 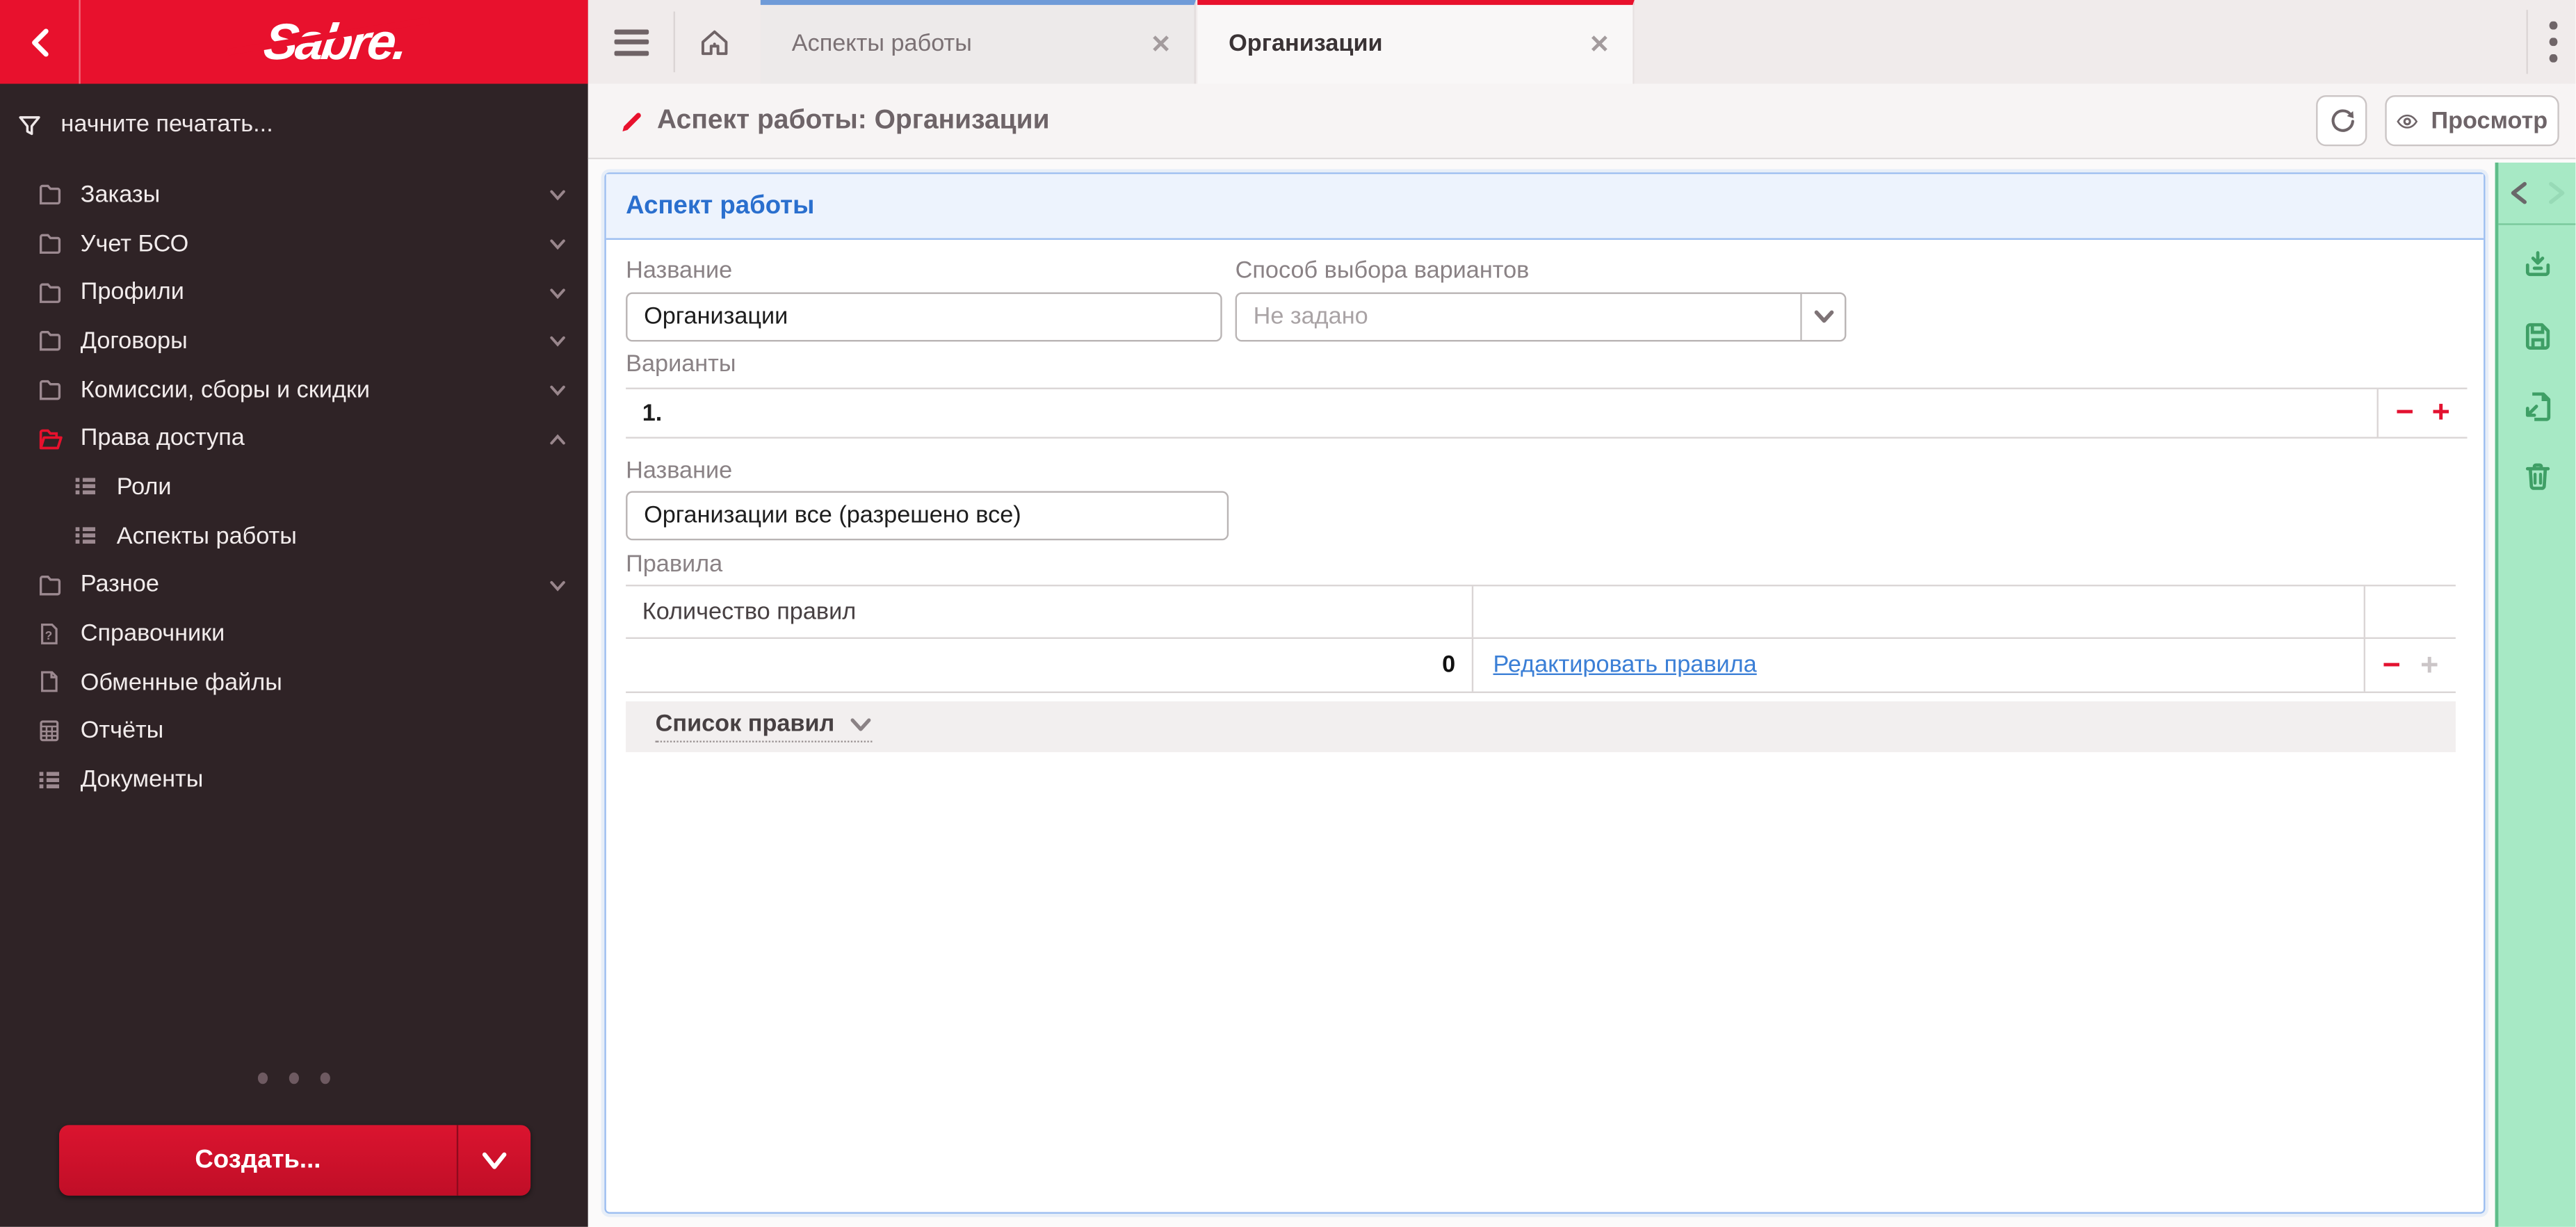 I want to click on sidebar-item-label: Документы, so click(x=142, y=780).